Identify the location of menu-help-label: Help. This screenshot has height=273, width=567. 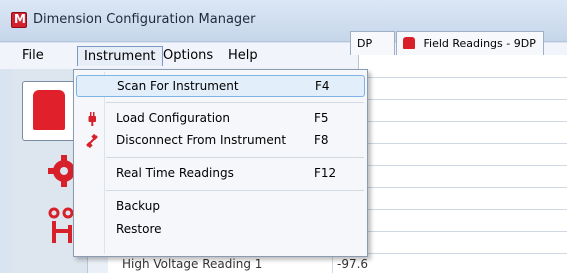
(243, 55).